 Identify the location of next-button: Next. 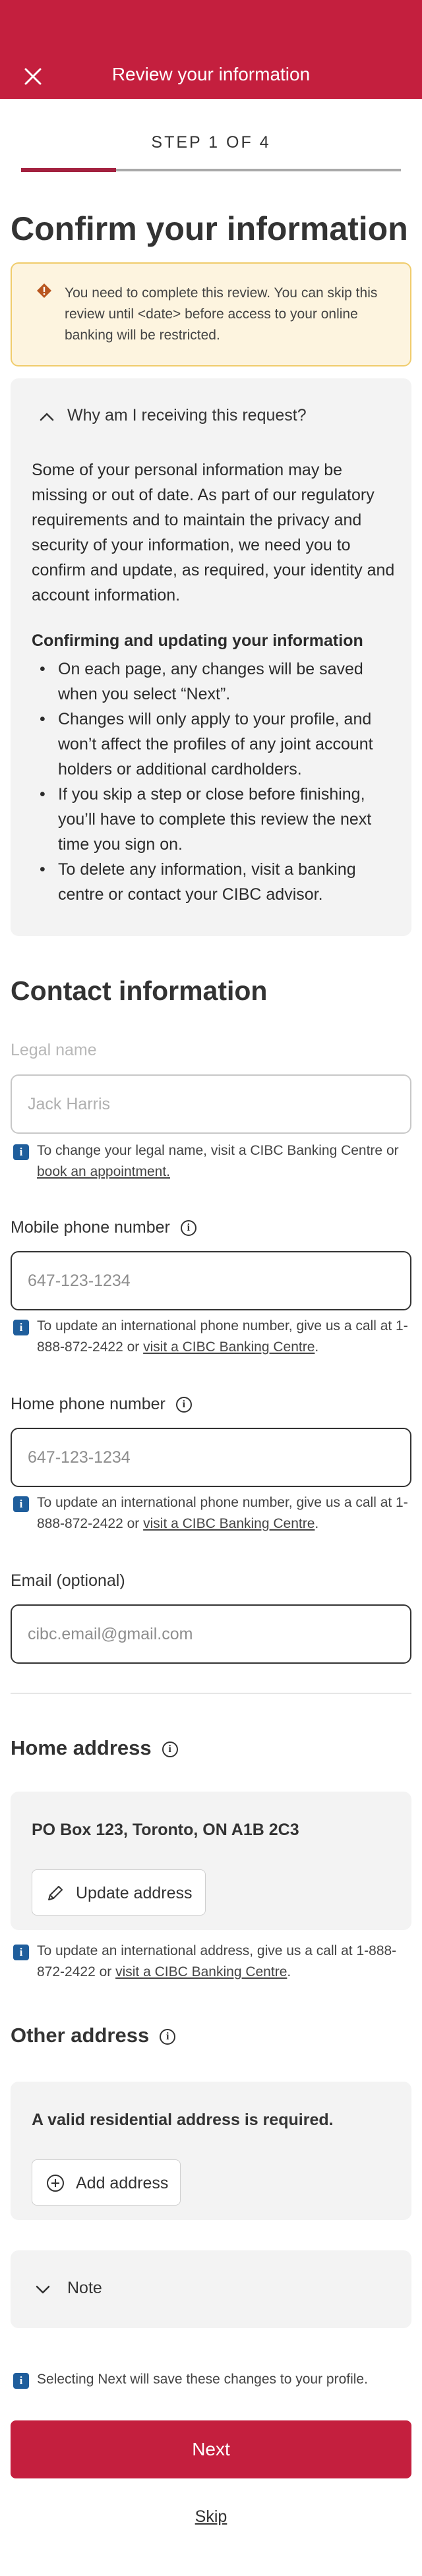
(211, 2449).